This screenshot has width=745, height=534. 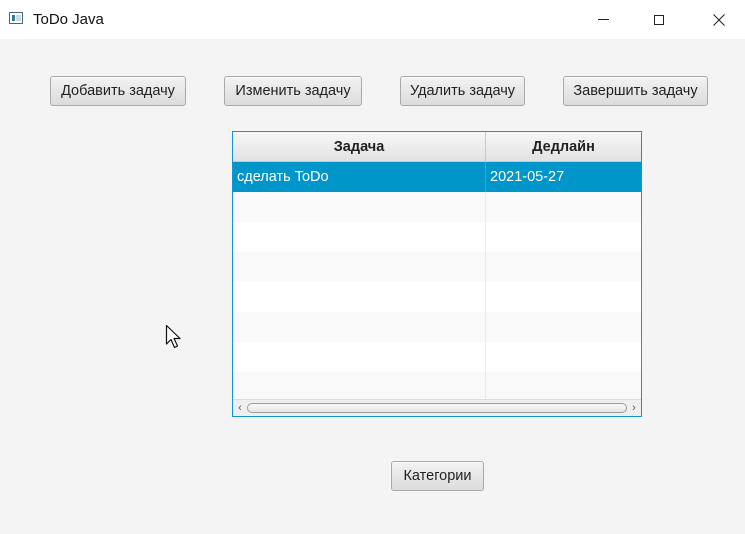 I want to click on scroll-right-icon: ›, so click(x=634, y=408).